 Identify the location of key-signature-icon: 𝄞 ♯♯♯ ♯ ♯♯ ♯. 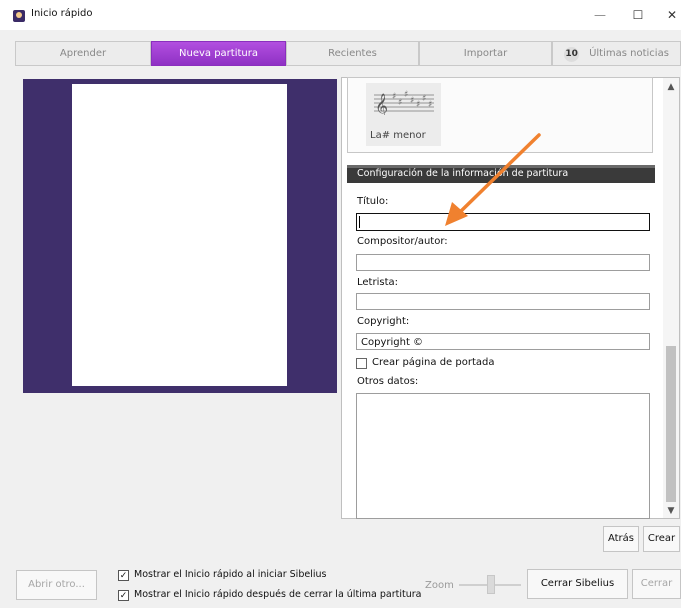
(404, 102).